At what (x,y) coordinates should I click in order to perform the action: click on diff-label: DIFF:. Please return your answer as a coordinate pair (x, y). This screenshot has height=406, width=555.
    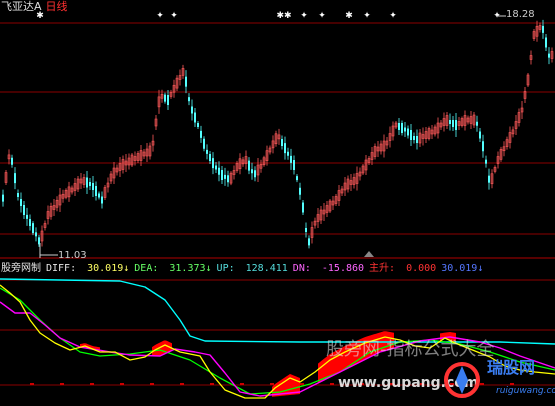
    Looking at the image, I should click on (64, 268).